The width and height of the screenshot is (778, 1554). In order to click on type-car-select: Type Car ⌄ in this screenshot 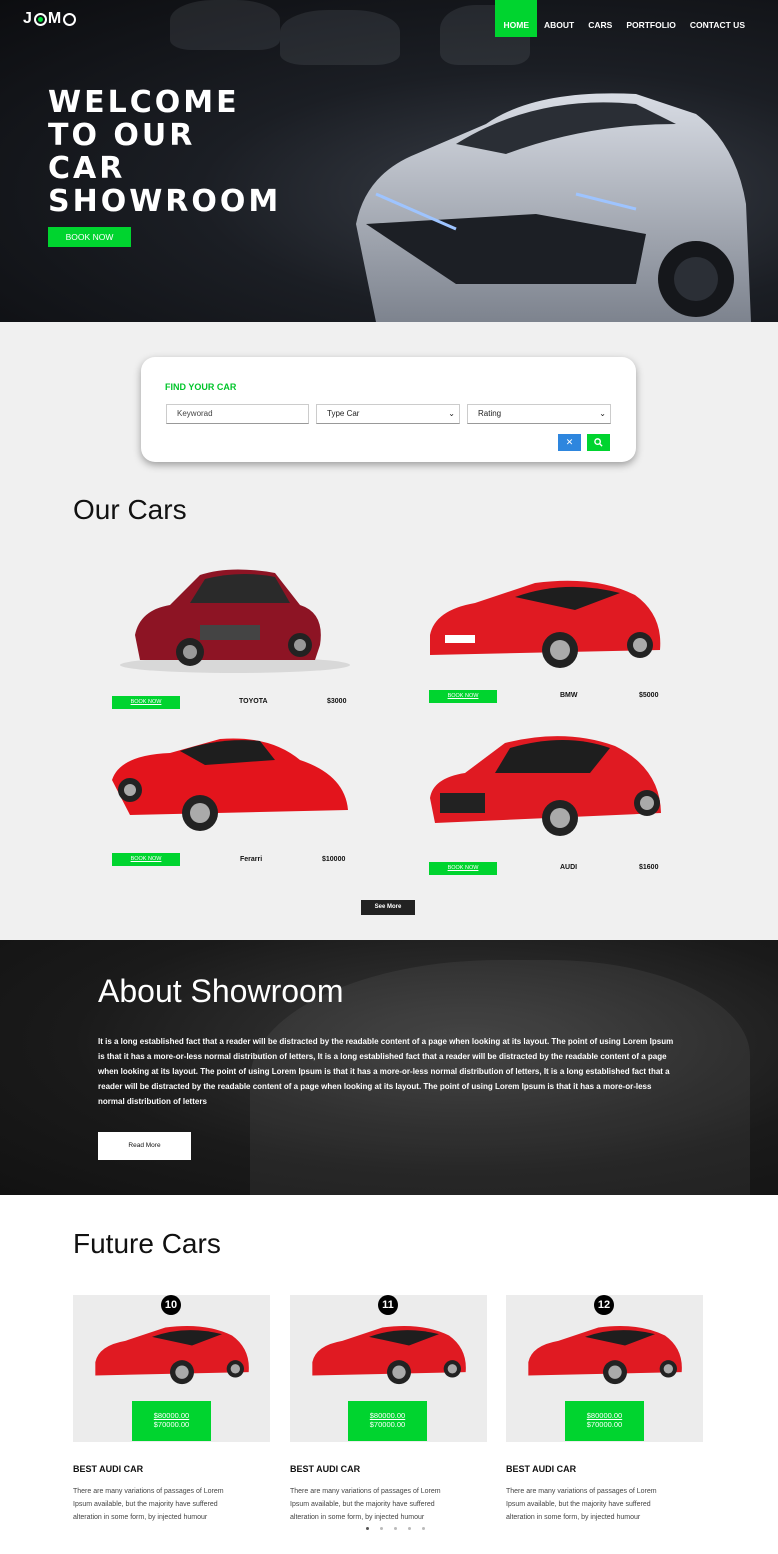, I will do `click(388, 414)`.